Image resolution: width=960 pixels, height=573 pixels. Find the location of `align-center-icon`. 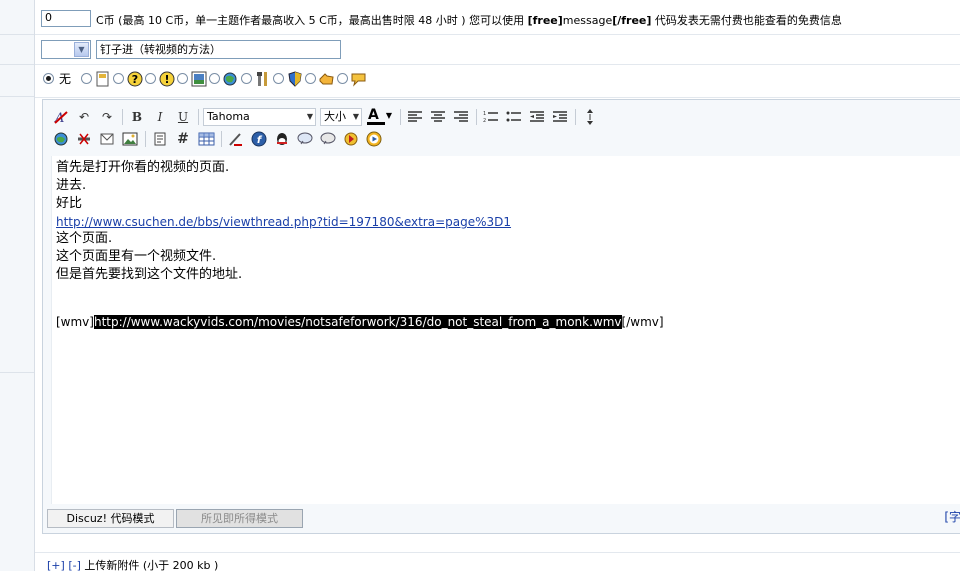

align-center-icon is located at coordinates (438, 117).